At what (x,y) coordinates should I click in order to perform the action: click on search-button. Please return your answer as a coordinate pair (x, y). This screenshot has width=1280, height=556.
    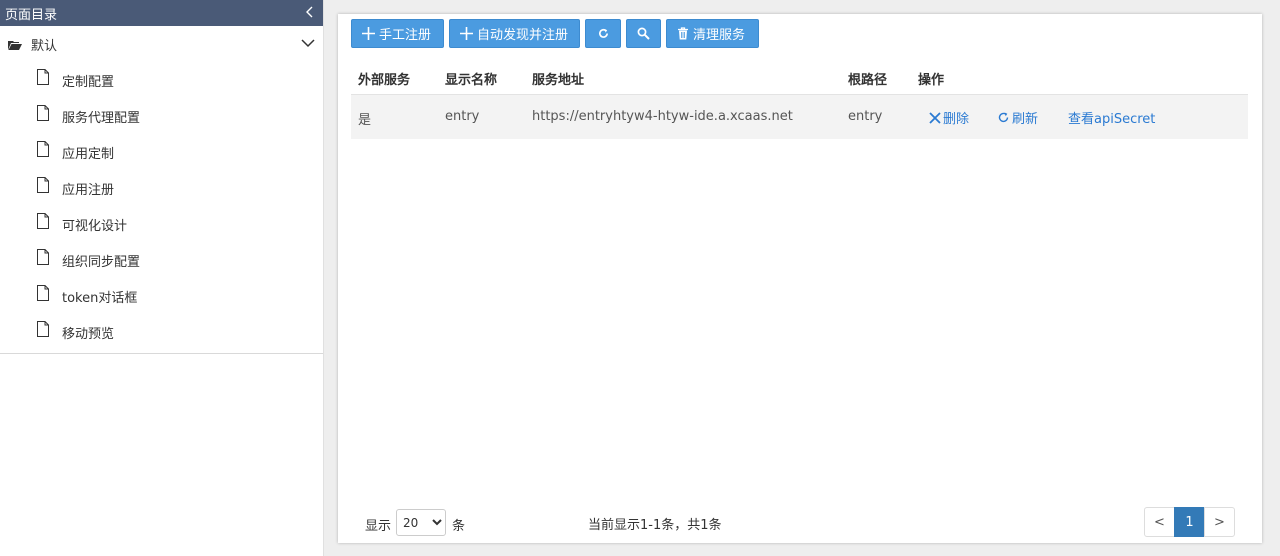
    Looking at the image, I should click on (643, 33).